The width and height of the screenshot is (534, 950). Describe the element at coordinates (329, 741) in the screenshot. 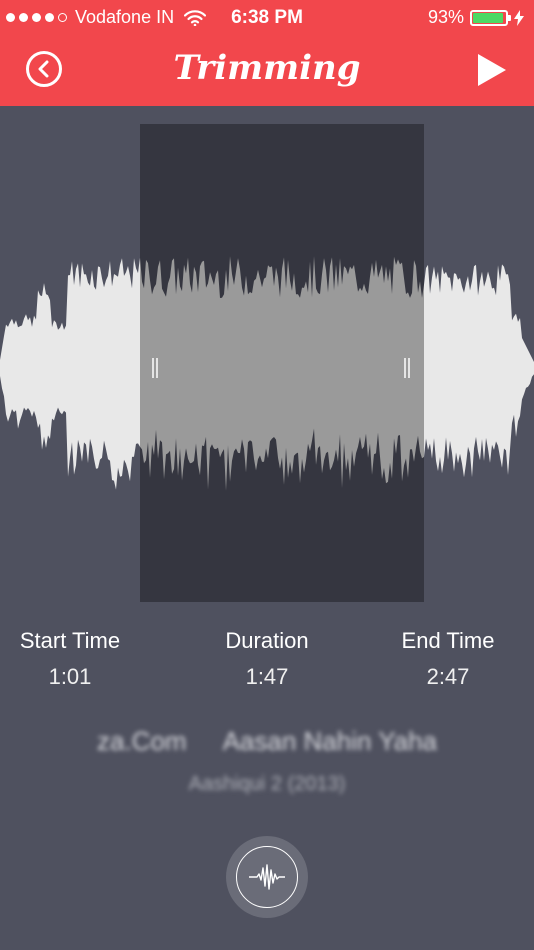

I see `song-title: Aasan Nahin Yaha` at that location.